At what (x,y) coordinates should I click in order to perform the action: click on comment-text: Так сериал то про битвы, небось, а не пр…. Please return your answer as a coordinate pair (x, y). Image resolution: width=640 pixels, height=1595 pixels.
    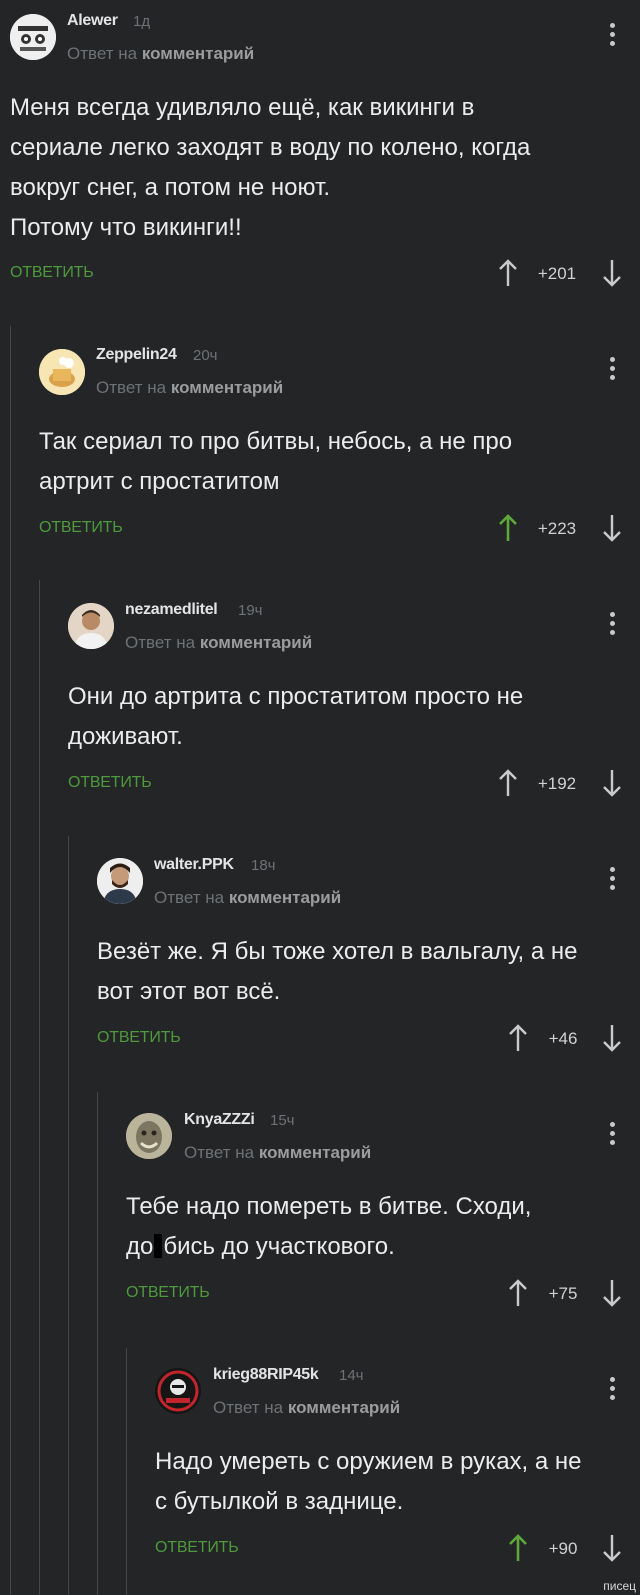
    Looking at the image, I should click on (276, 461).